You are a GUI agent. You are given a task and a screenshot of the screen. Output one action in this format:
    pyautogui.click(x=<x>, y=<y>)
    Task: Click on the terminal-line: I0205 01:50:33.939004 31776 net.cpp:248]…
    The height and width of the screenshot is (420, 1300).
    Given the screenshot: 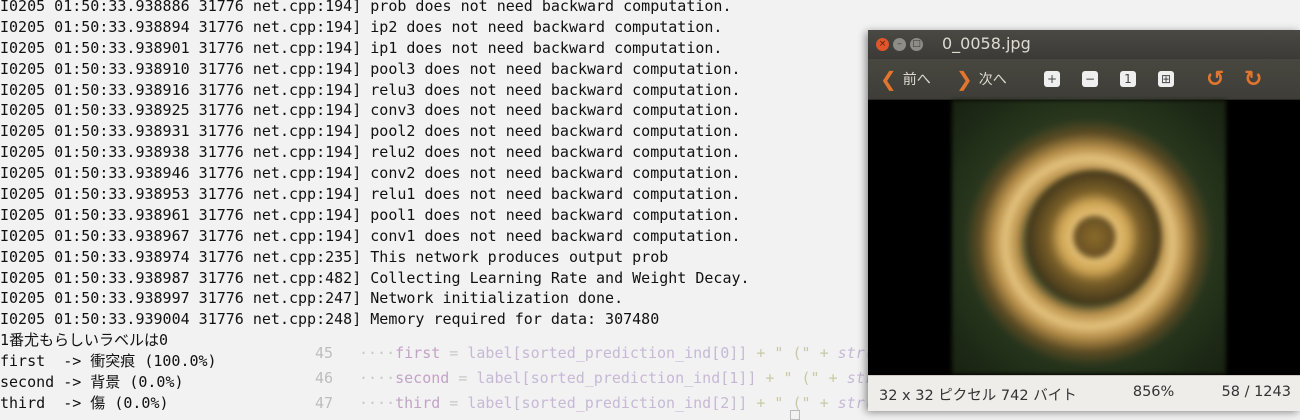 What is the action you would take?
    pyautogui.click(x=330, y=319)
    